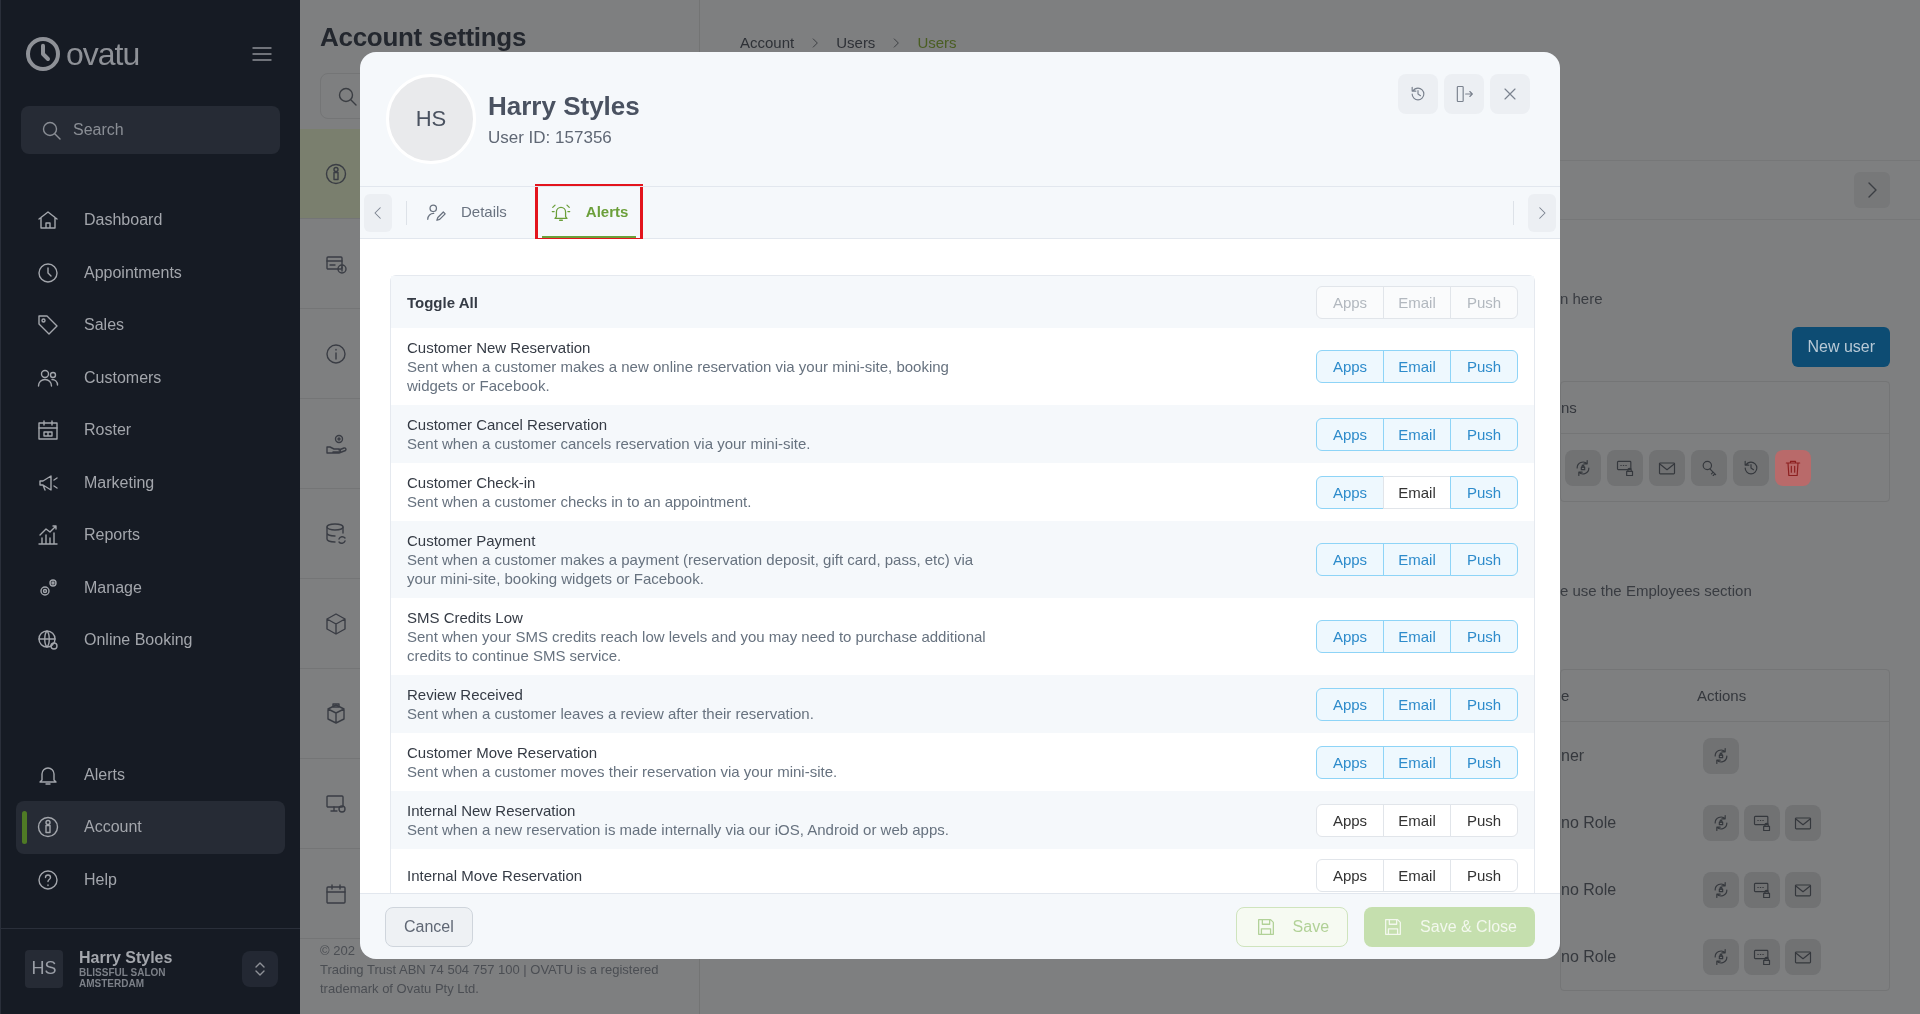 The image size is (1920, 1014). Describe the element at coordinates (48, 640) in the screenshot. I see `globe-icon` at that location.